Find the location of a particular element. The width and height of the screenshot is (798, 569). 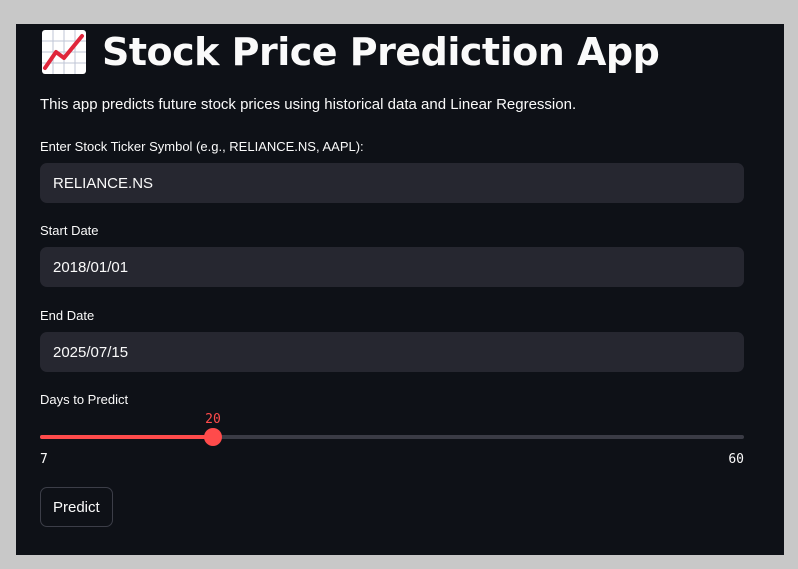

days-slider-thumb is located at coordinates (213, 437).